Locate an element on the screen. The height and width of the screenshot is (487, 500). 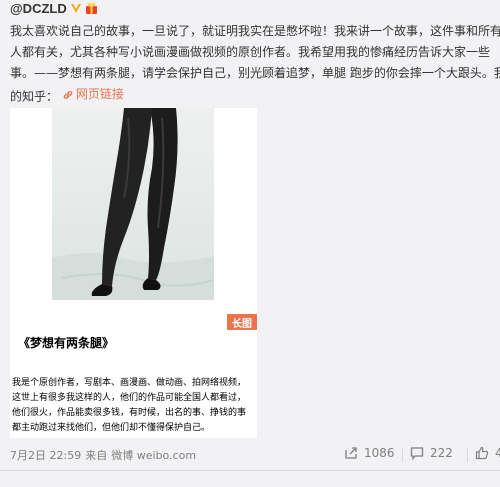
like-count: 46 is located at coordinates (497, 453).